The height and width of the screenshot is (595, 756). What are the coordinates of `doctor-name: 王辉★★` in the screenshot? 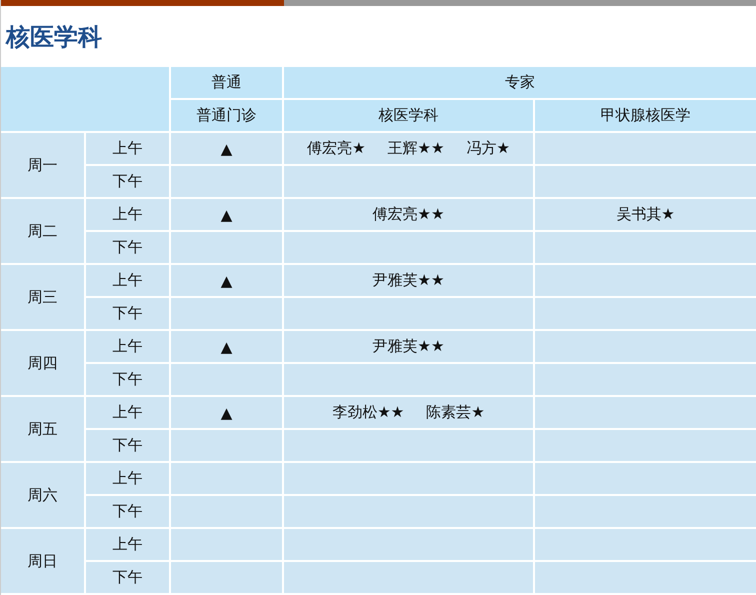 It's located at (416, 148).